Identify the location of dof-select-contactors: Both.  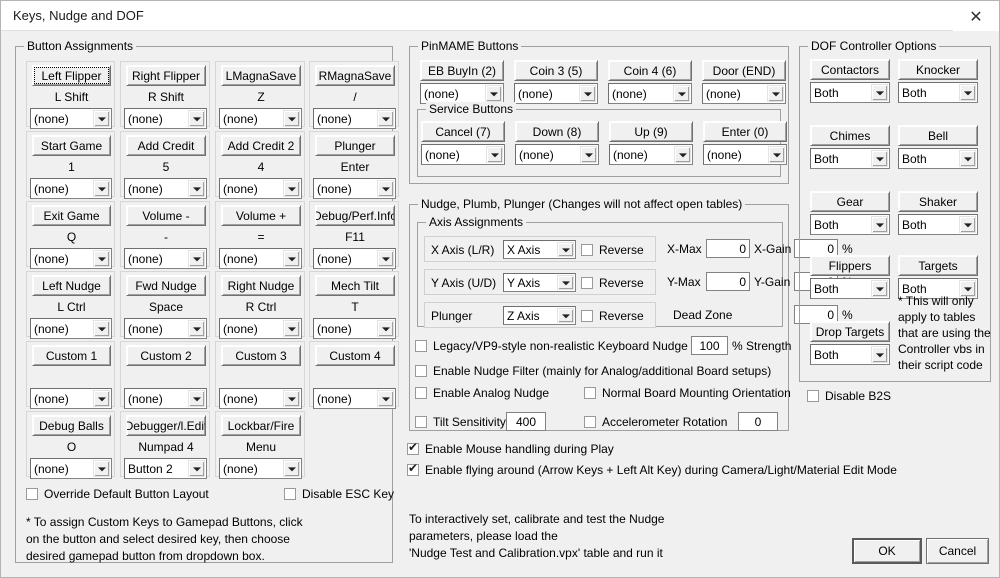
(850, 92).